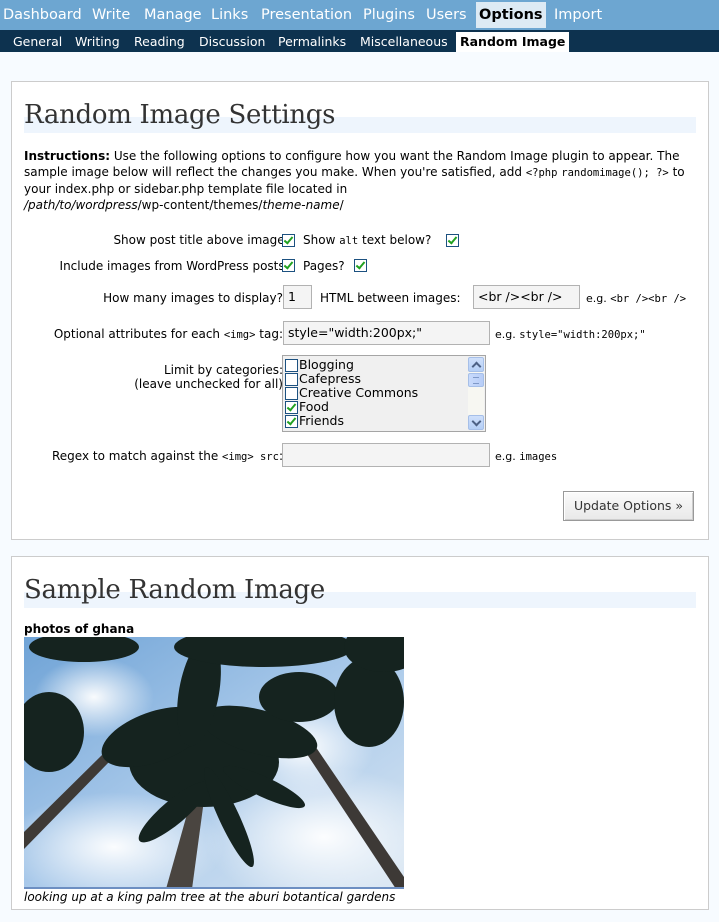 Image resolution: width=719 pixels, height=922 pixels. I want to click on show-alt-text-label: Show alt text below?, so click(367, 240).